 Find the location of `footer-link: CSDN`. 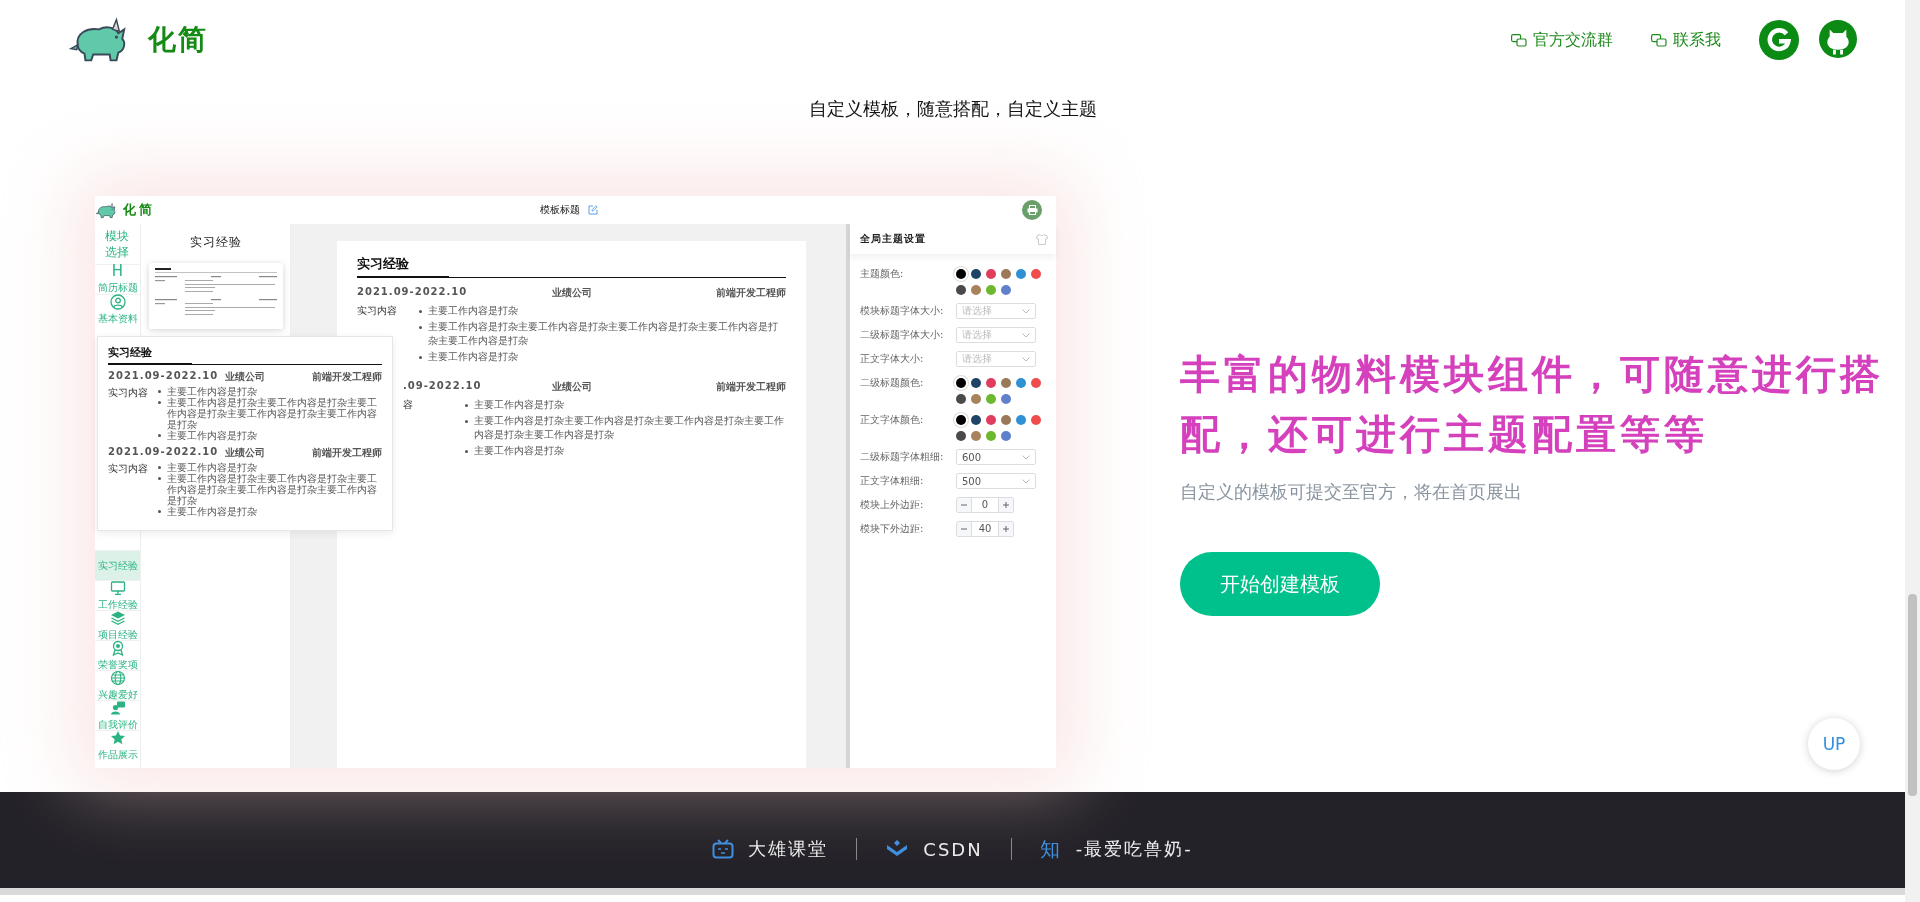

footer-link: CSDN is located at coordinates (934, 849).